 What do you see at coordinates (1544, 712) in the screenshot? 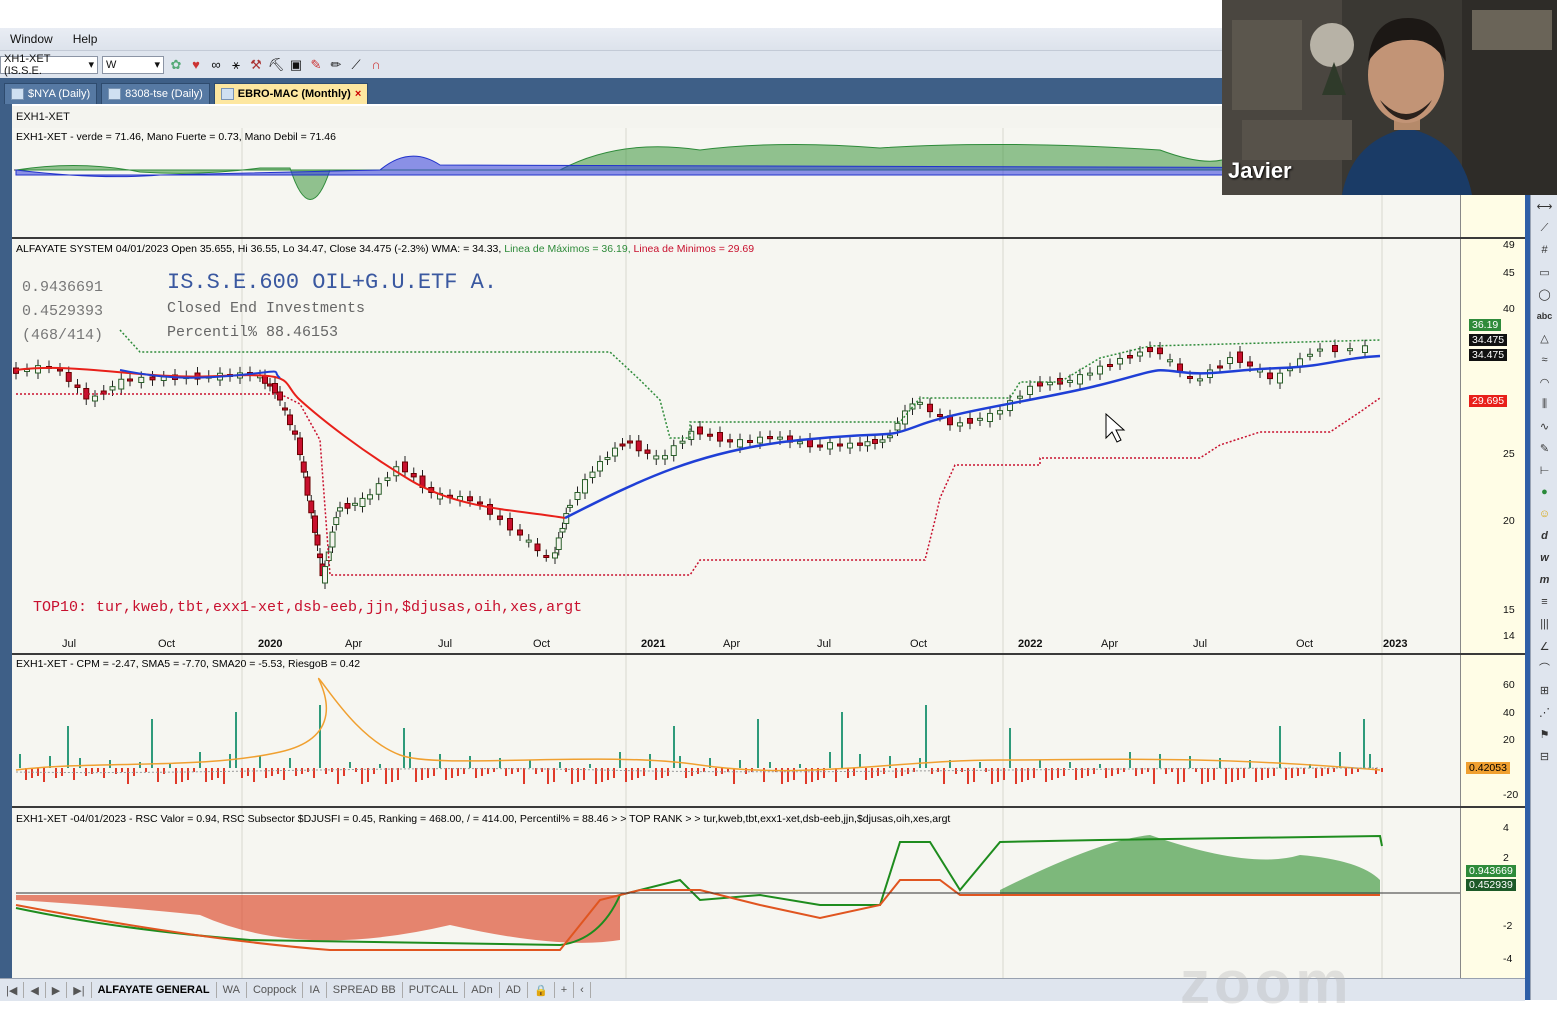
I see `fan-icon: ⋰` at bounding box center [1544, 712].